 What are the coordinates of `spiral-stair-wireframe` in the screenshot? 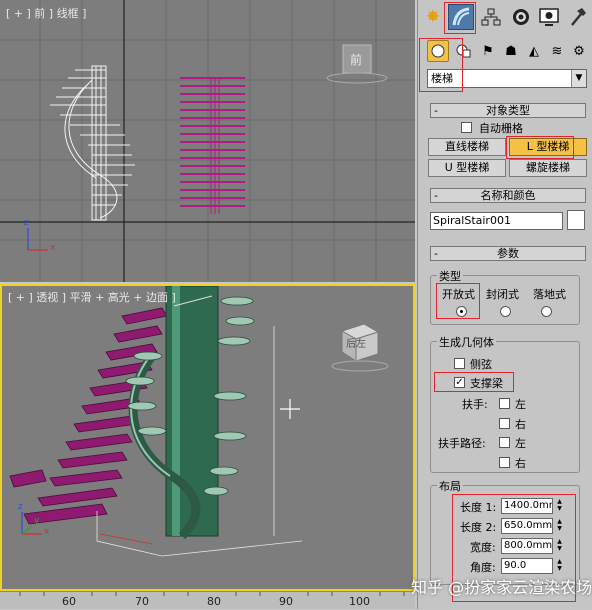 It's located at (92, 143).